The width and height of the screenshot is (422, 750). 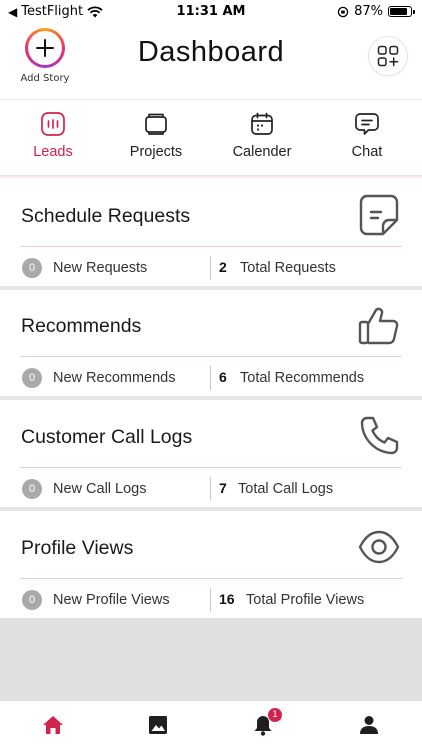 I want to click on nav-notifications: 1, so click(x=266, y=722).